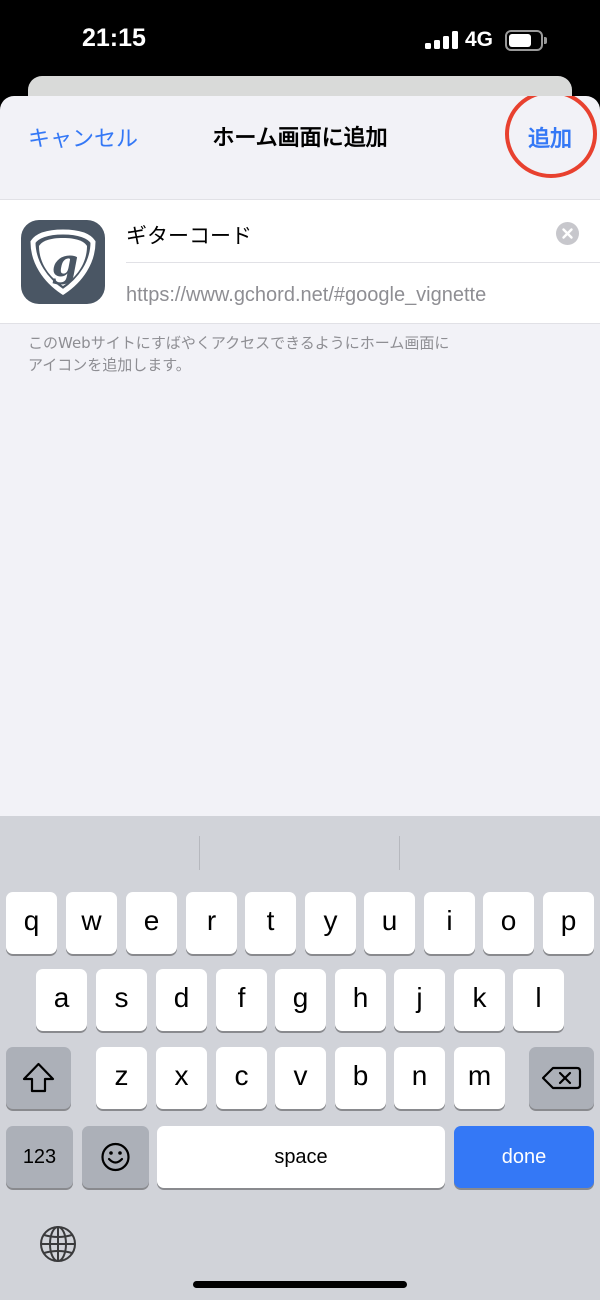 This screenshot has height=1300, width=600. I want to click on highlight-circle, so click(551, 137).